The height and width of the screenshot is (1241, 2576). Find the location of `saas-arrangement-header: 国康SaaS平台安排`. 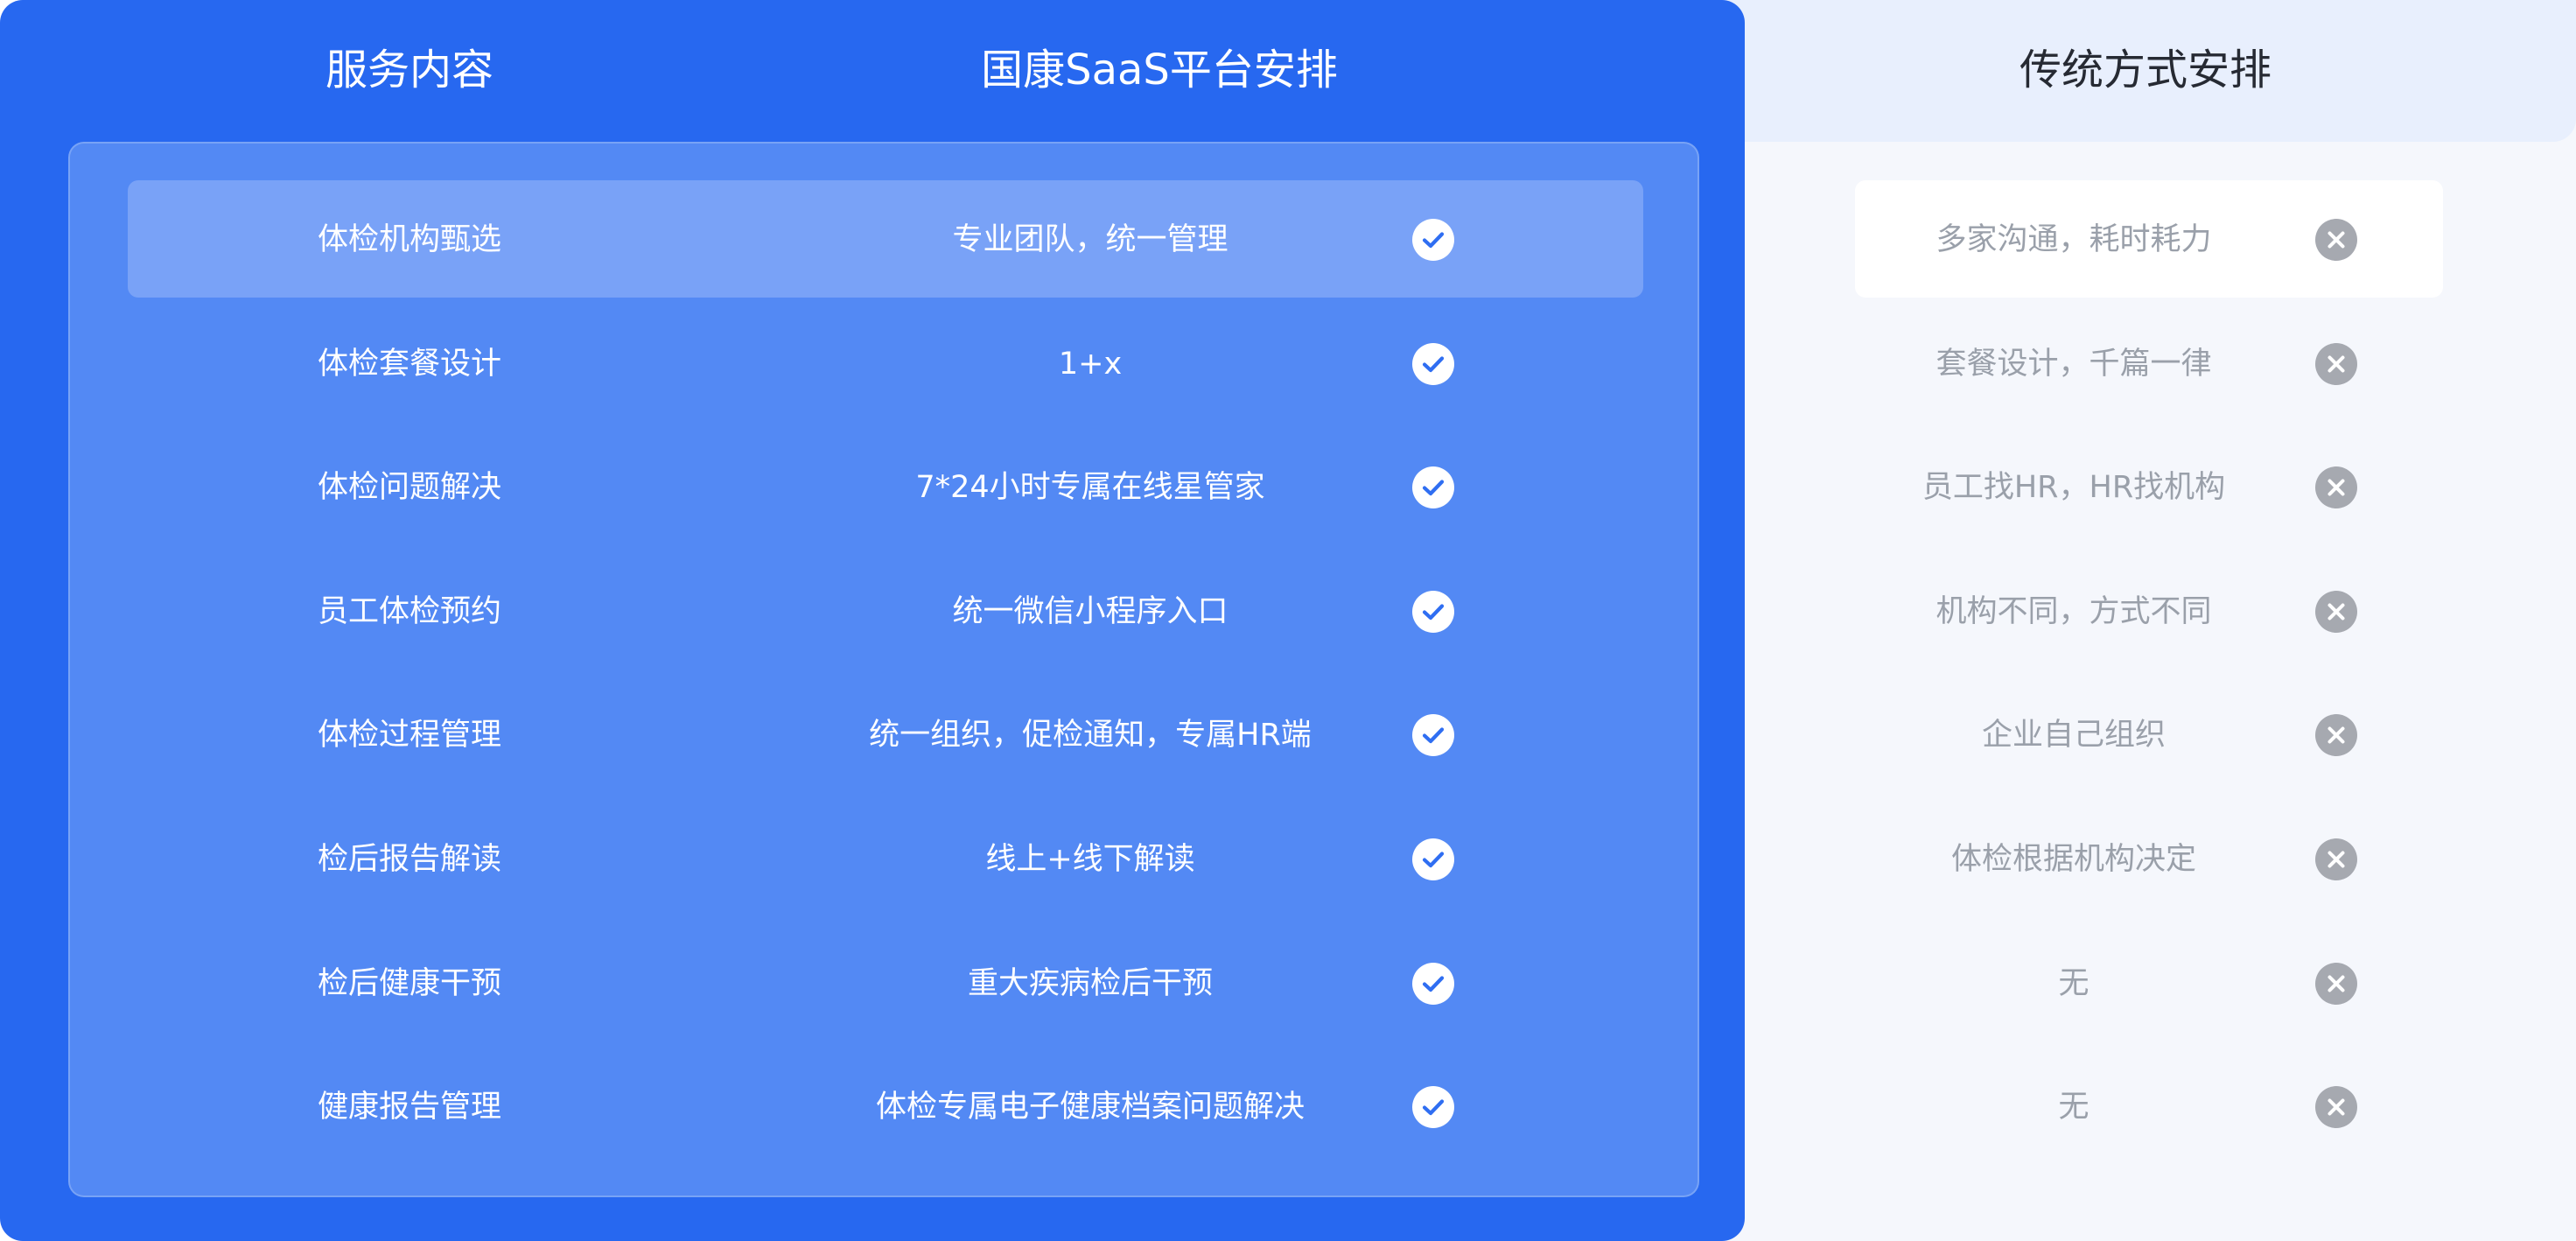

saas-arrangement-header: 国康SaaS平台安排 is located at coordinates (1159, 70).